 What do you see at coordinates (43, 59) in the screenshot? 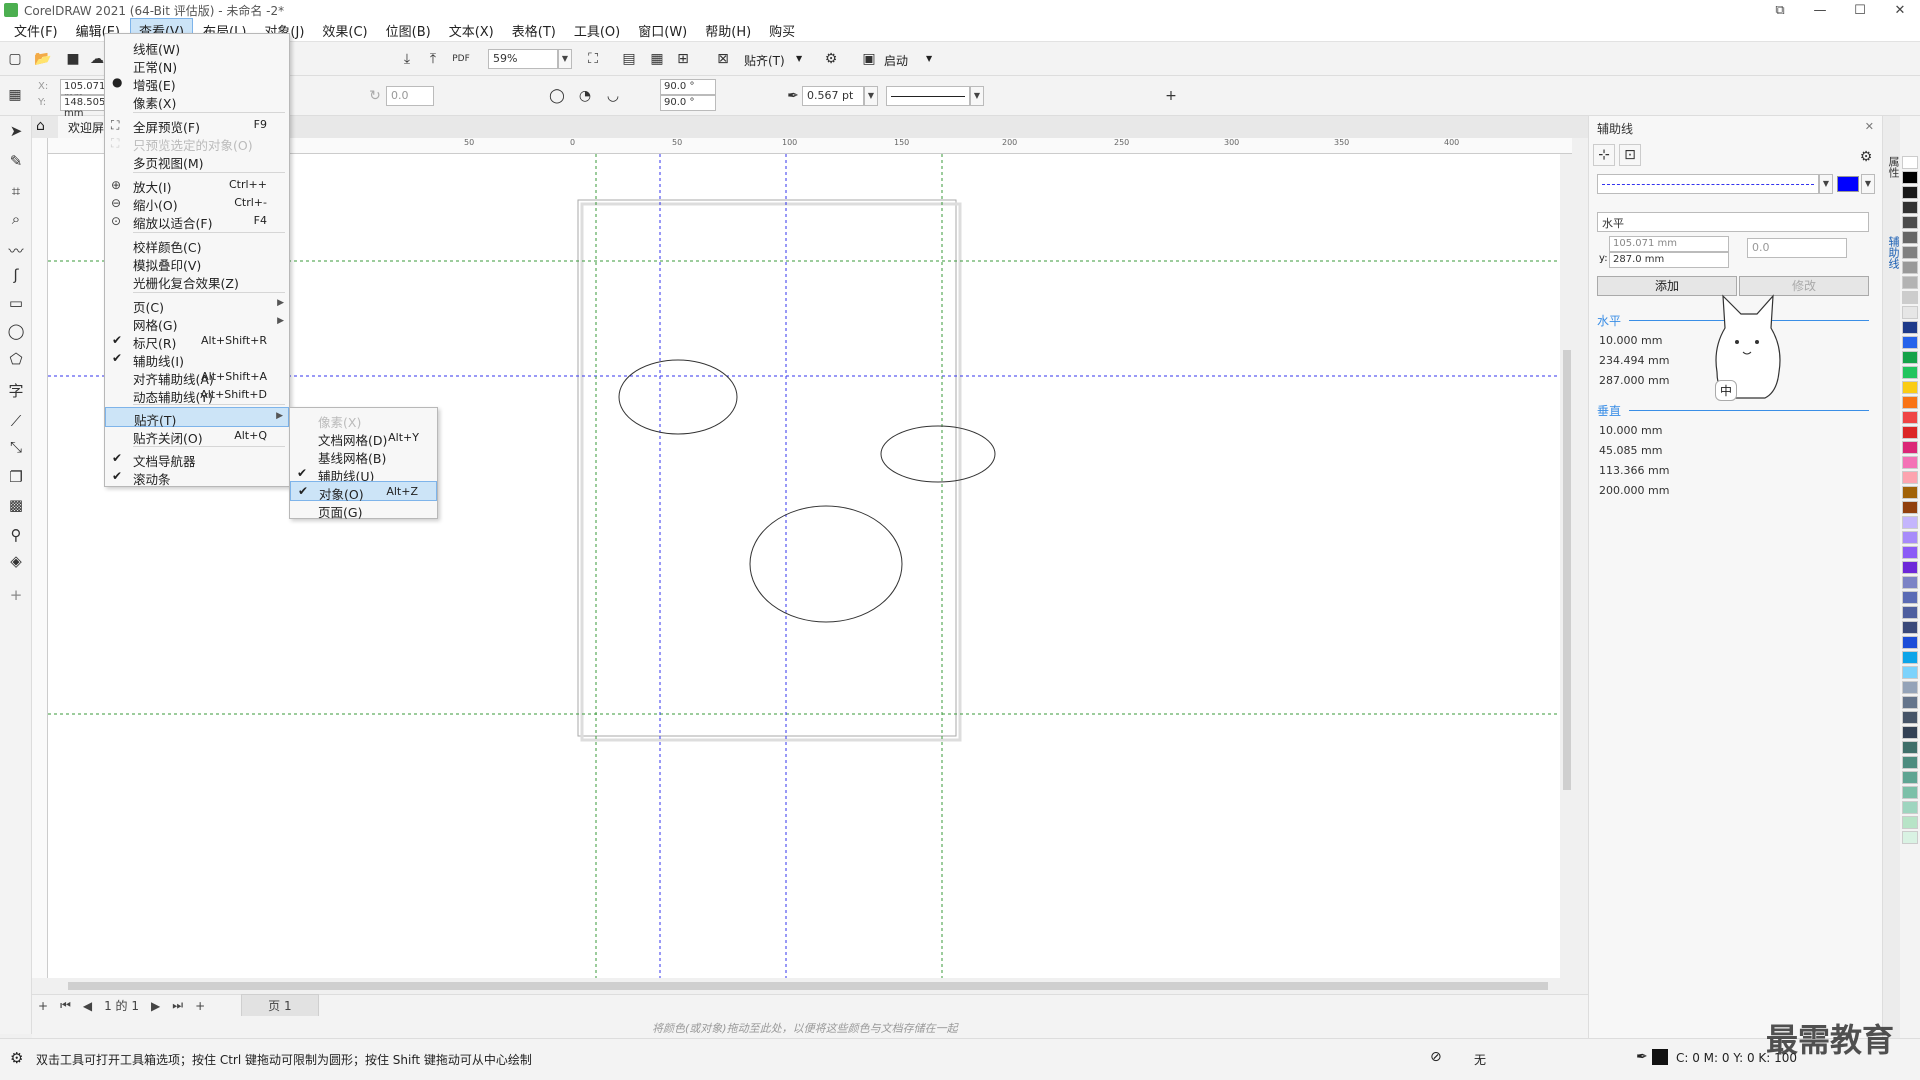
I see `open-folder-icon: 📂` at bounding box center [43, 59].